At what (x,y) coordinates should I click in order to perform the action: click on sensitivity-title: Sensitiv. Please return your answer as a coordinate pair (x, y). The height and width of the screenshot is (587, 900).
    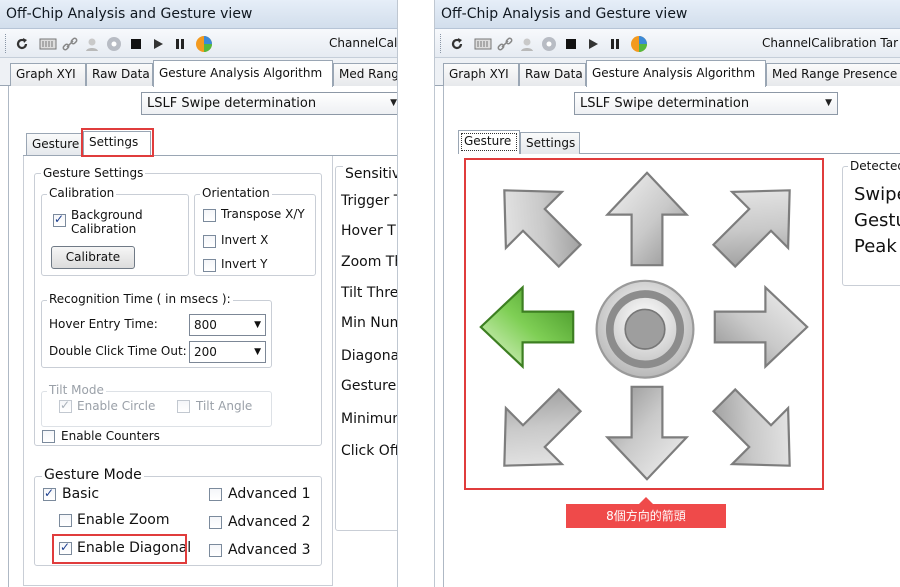
    Looking at the image, I should click on (370, 174).